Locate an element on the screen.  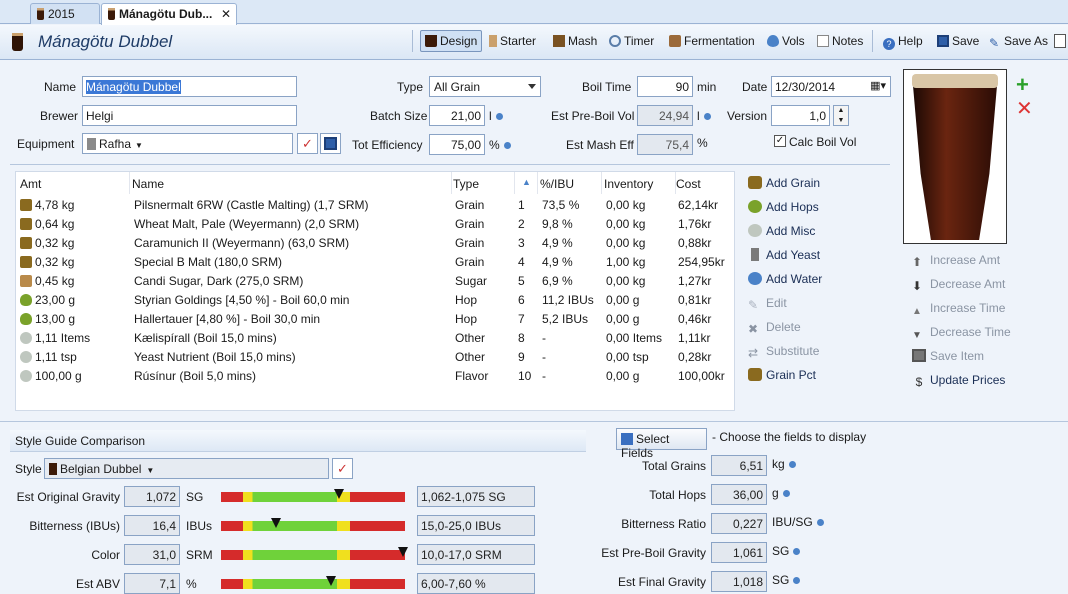
decrease-time-button: ▼ Decrease Time is located at coordinates (961, 334).